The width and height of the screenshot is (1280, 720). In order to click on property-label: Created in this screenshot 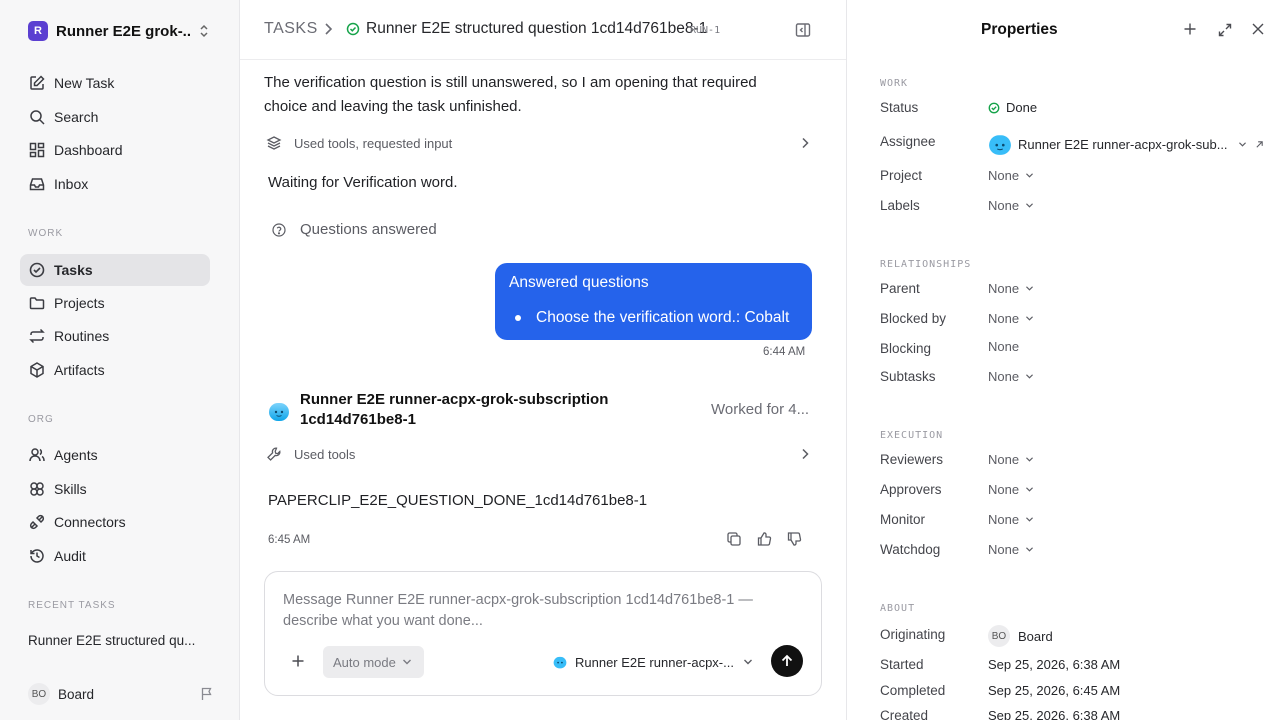, I will do `click(904, 714)`.